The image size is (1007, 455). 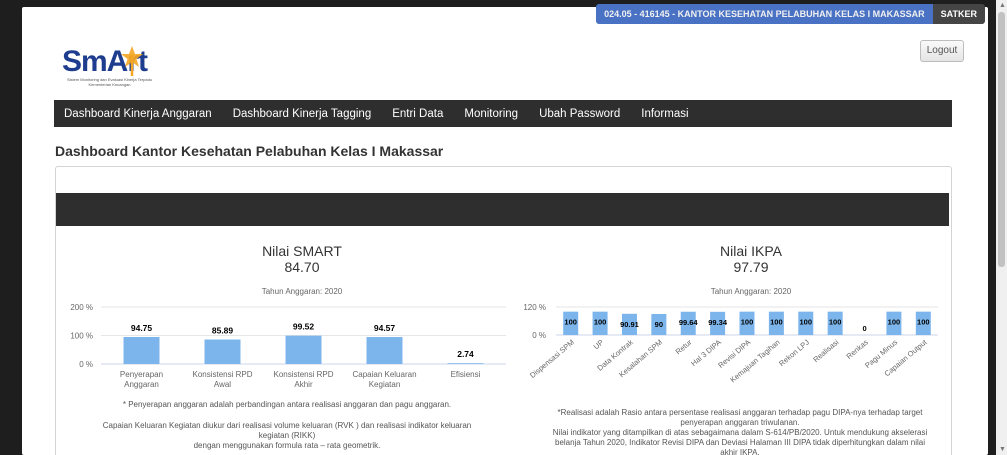 I want to click on x-tick-label: Realisasi, so click(x=825, y=350).